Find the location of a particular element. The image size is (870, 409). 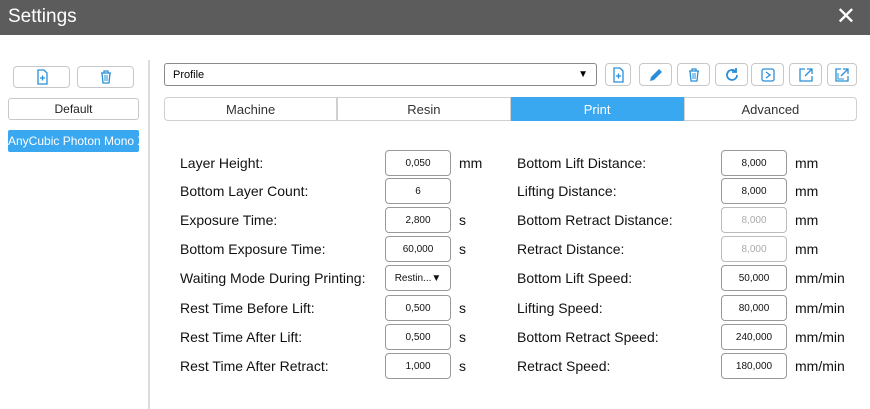

export-all-button is located at coordinates (842, 74).